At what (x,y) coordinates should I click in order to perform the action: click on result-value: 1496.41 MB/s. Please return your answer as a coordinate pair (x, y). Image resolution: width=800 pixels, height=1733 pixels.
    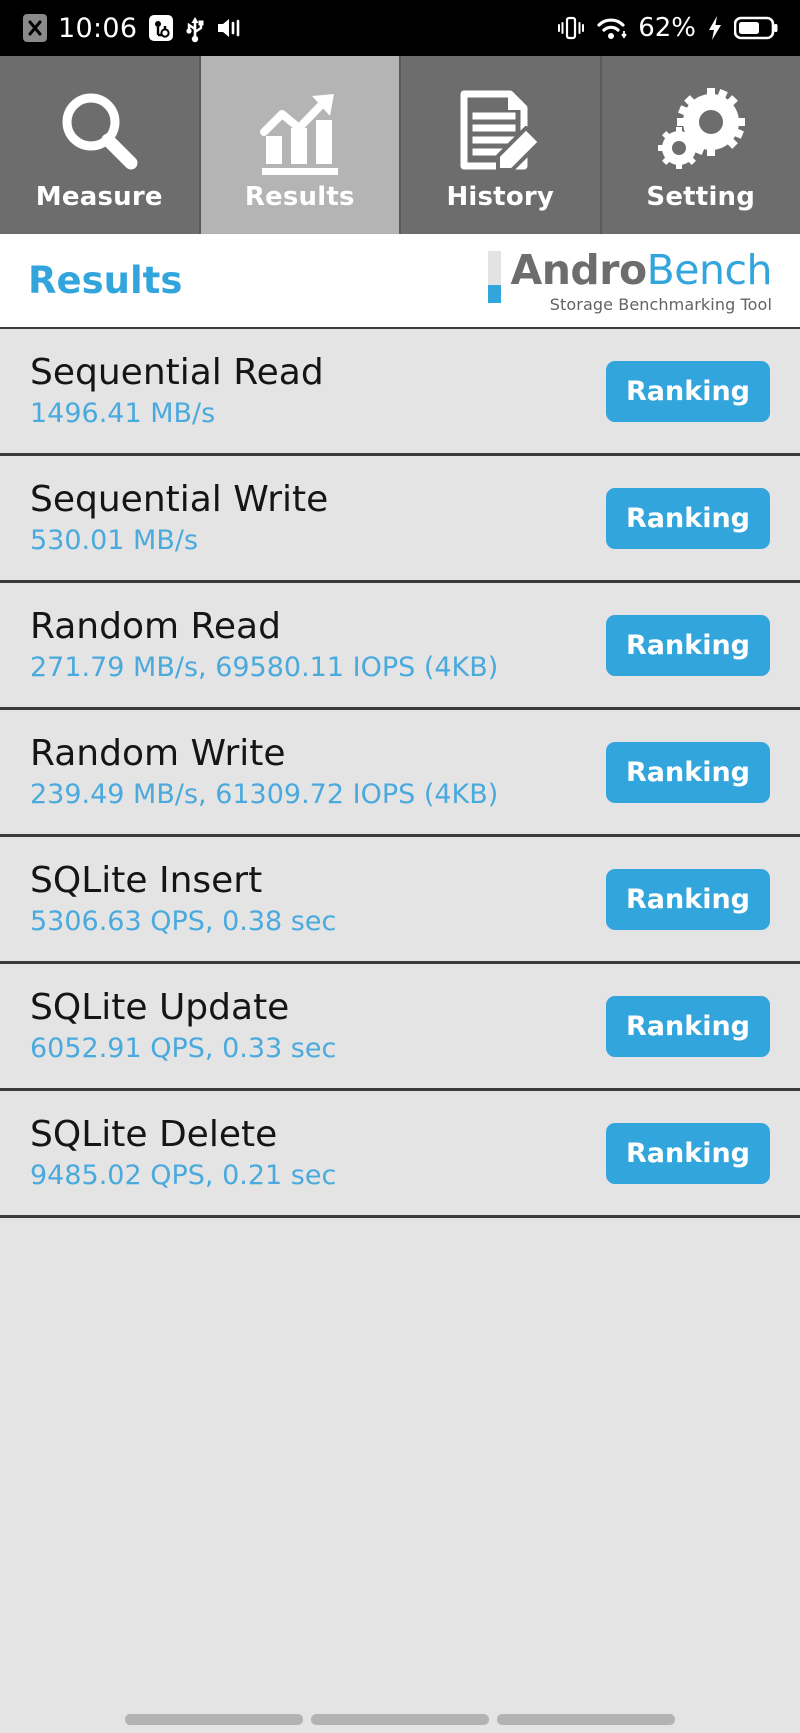
    Looking at the image, I should click on (123, 413).